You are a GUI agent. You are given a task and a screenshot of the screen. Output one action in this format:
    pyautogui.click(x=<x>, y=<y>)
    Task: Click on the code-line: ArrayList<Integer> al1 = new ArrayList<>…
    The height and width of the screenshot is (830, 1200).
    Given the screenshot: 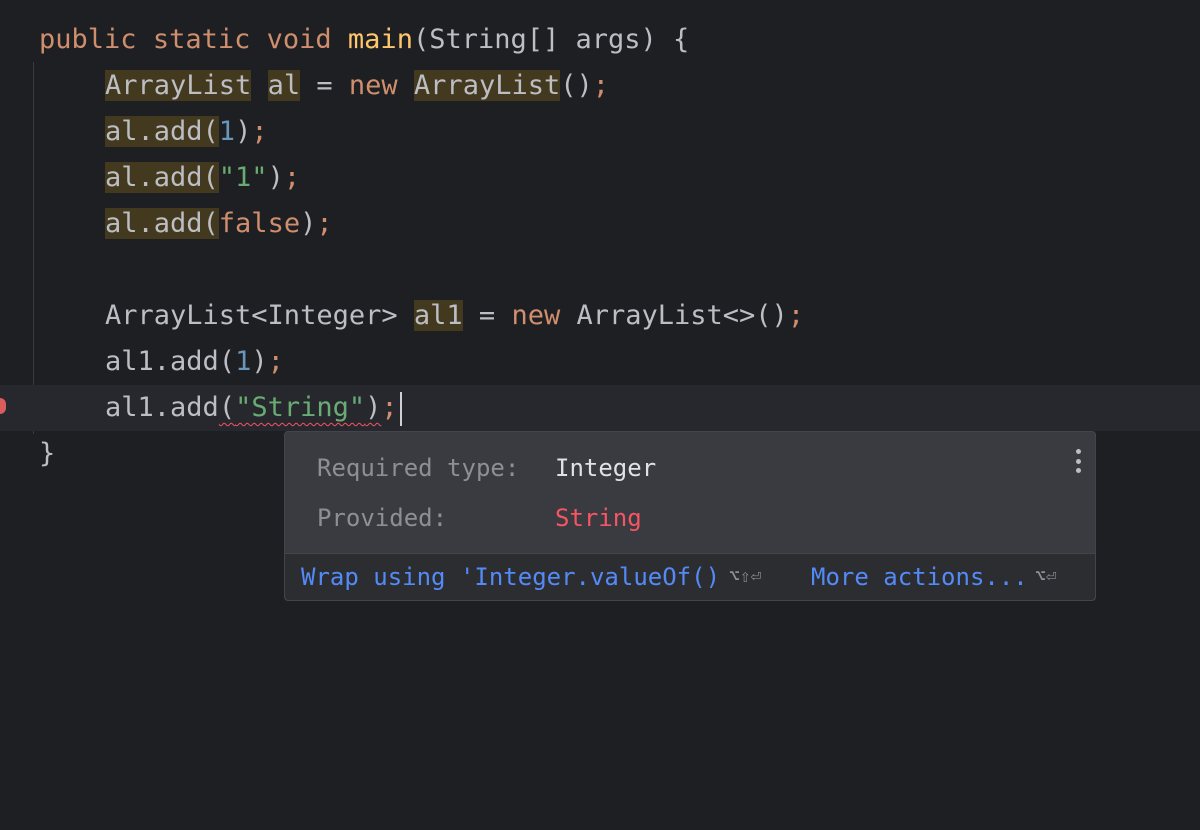 What is the action you would take?
    pyautogui.click(x=600, y=316)
    